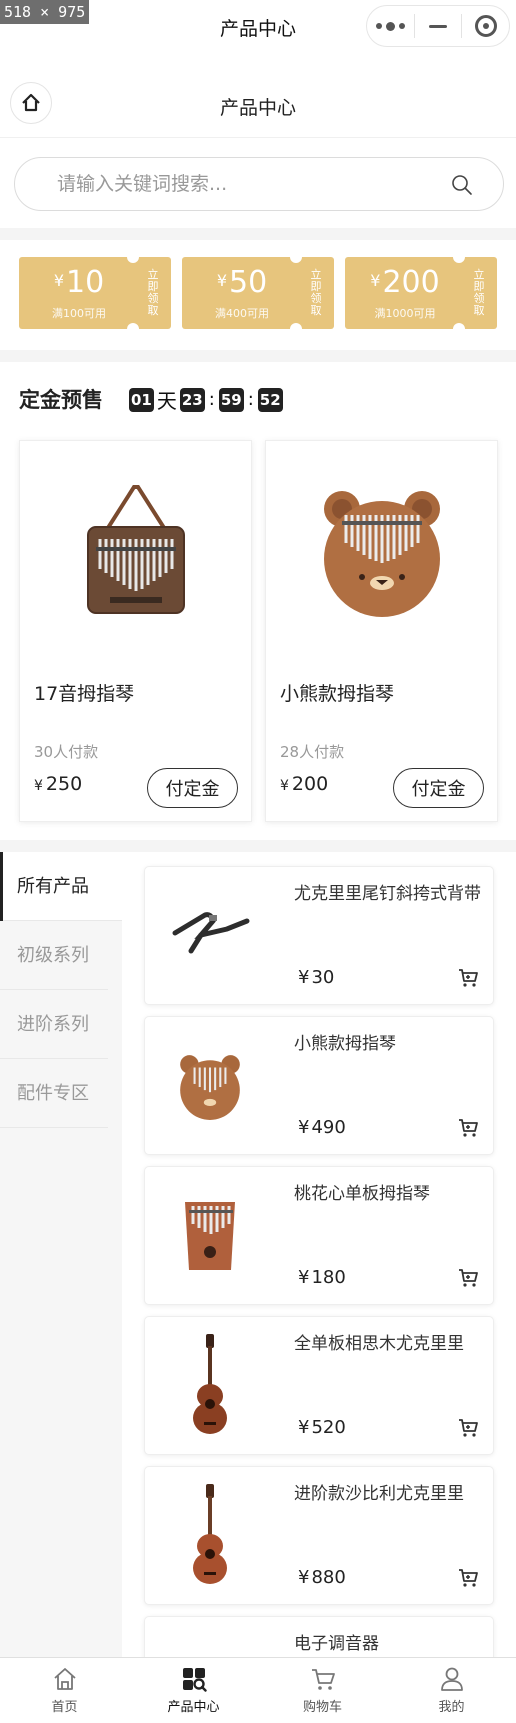 The image size is (516, 1723). I want to click on nav-bar: 产品中心, so click(258, 103).